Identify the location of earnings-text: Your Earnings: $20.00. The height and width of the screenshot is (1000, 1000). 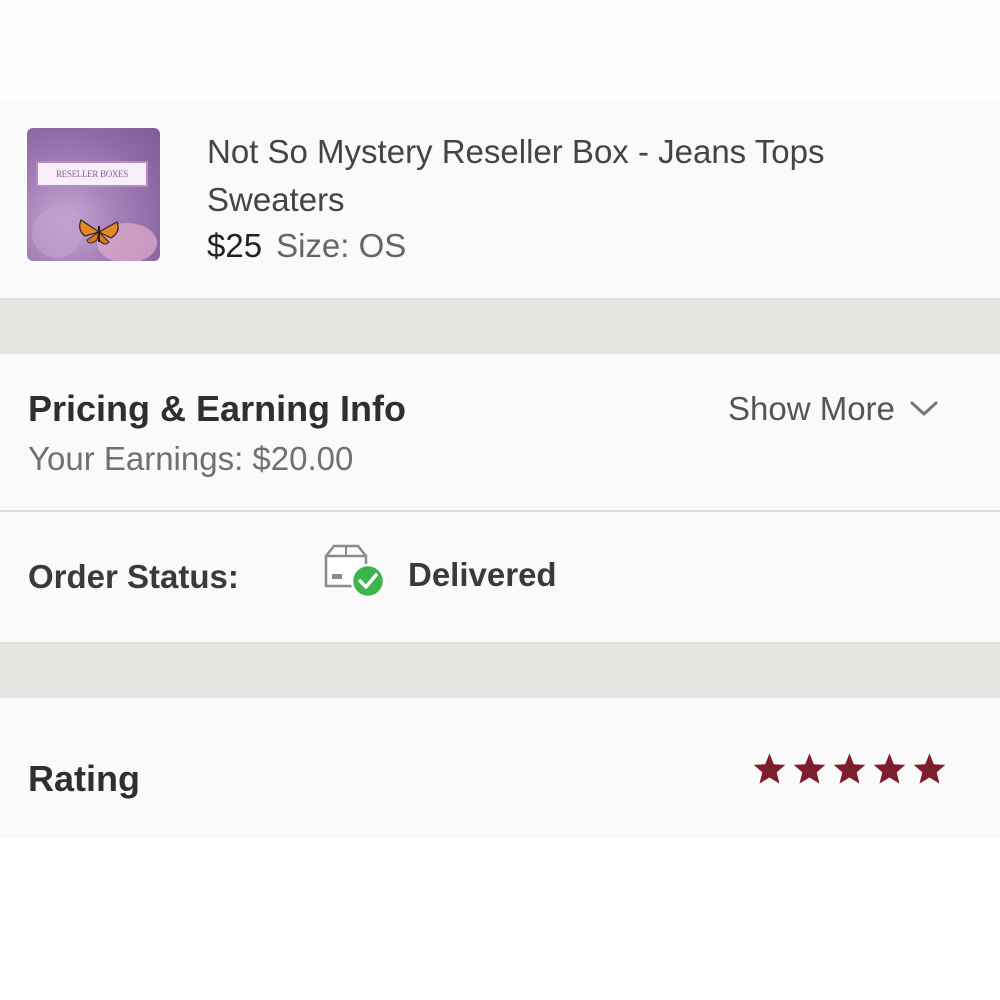
(191, 458).